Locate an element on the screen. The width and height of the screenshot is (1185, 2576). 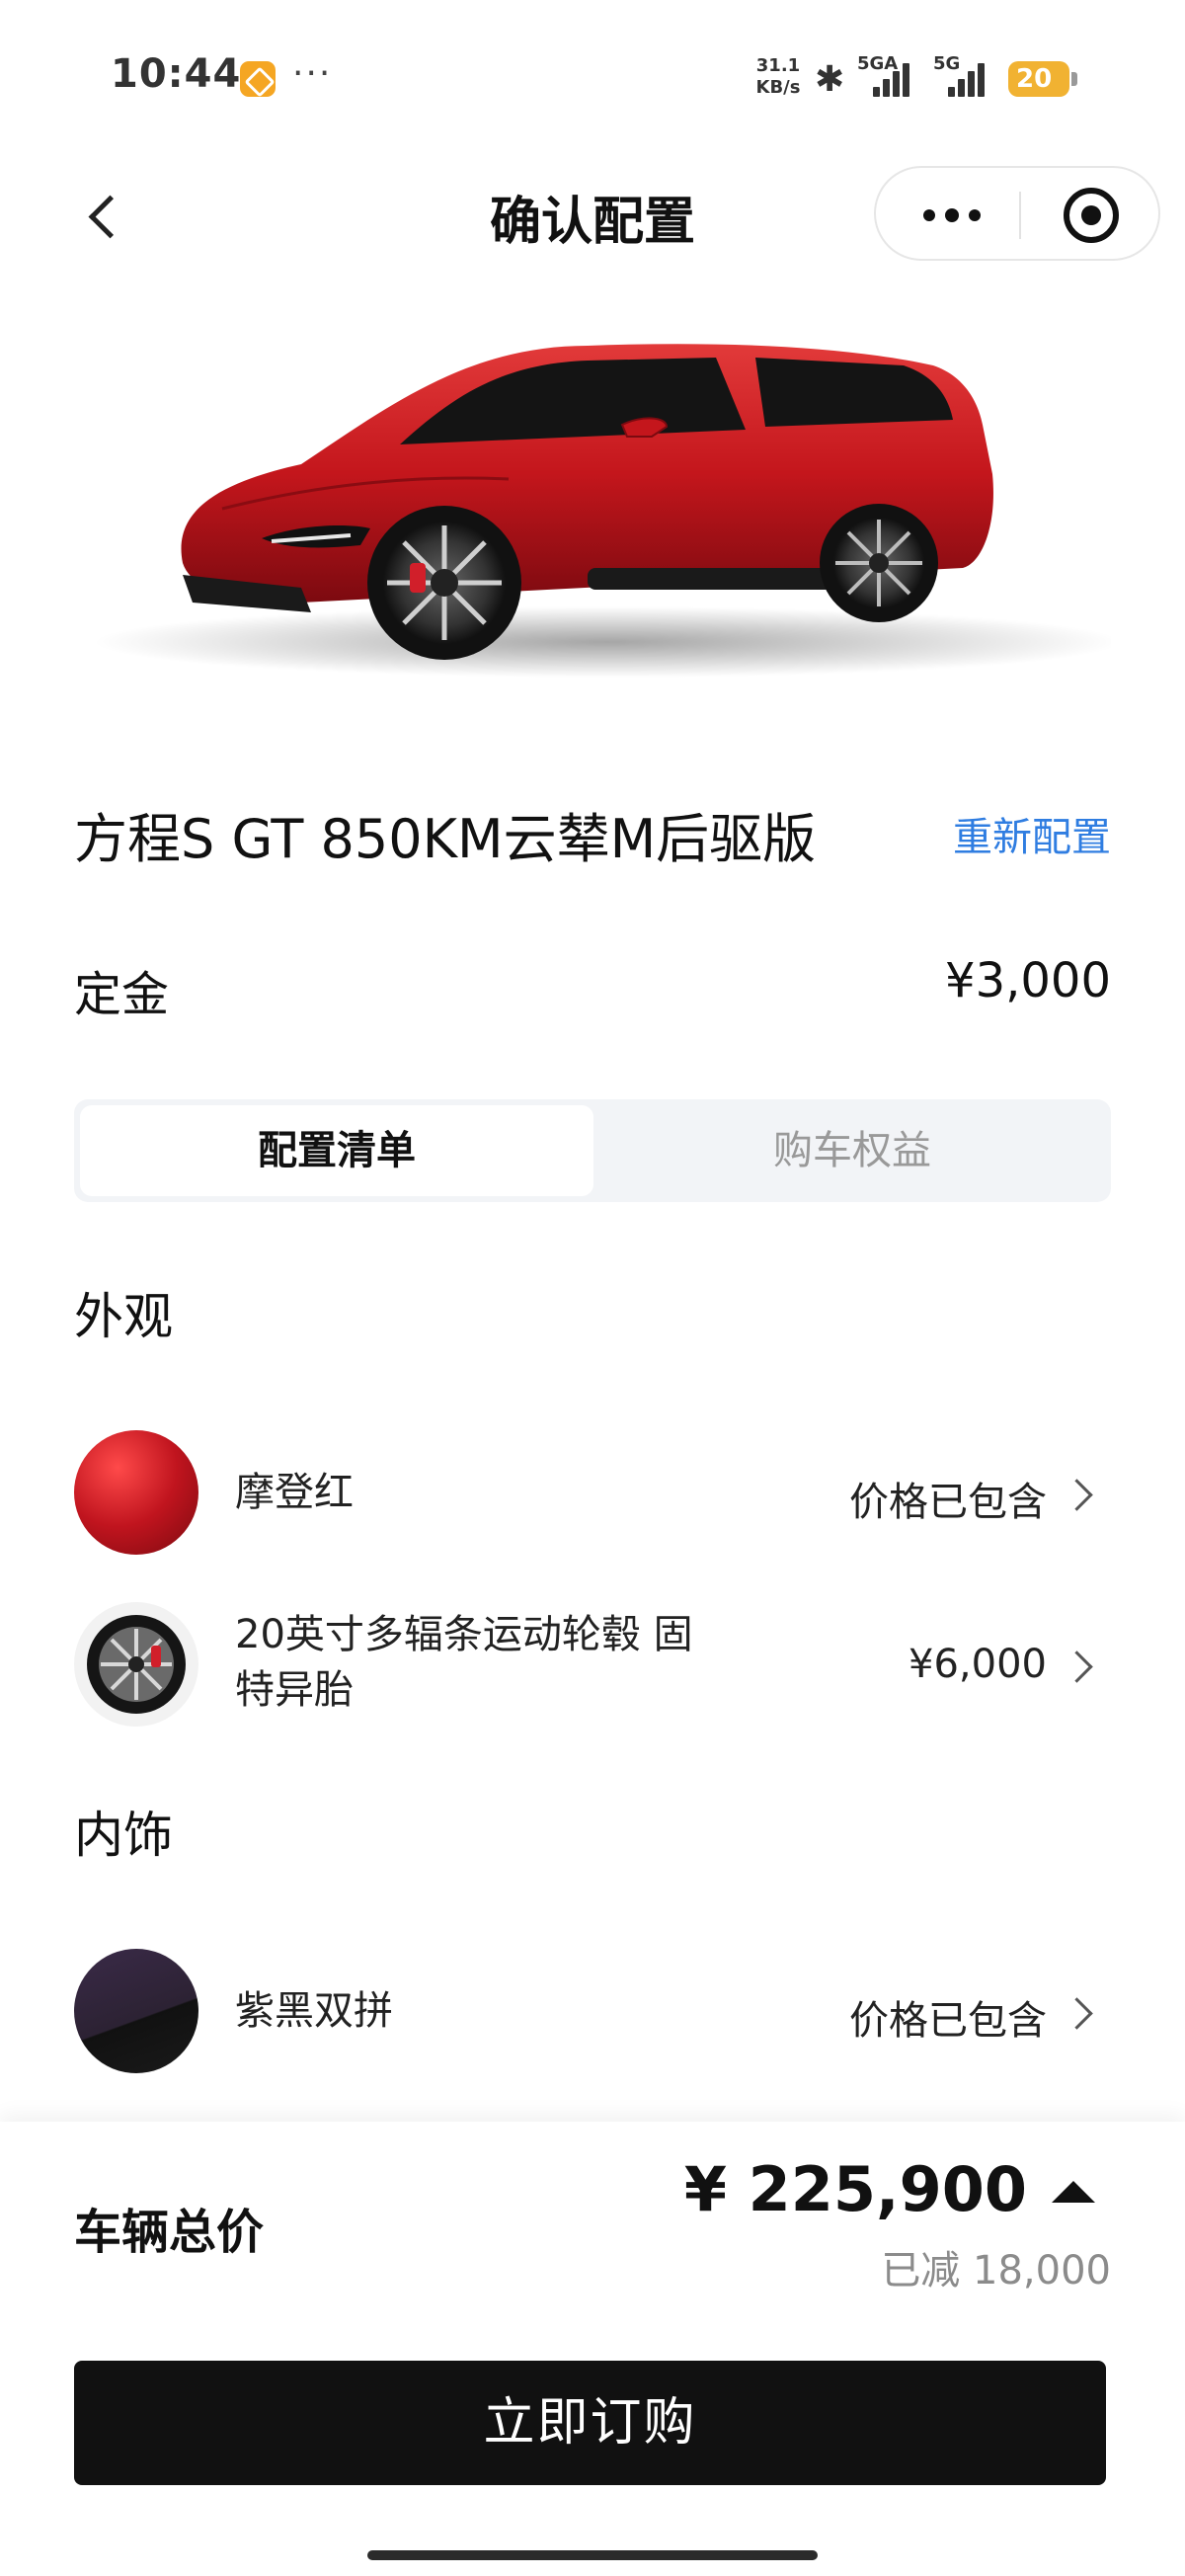
network-speed: 31.1 KB/s is located at coordinates (778, 77).